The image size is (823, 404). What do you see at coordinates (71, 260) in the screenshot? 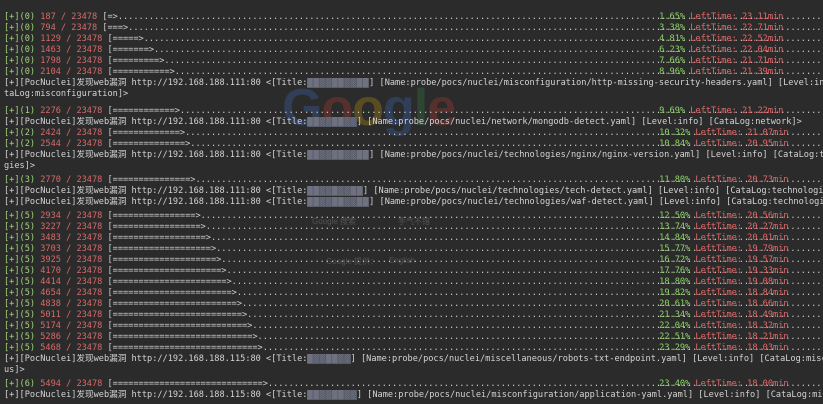
I see `progress-count: 3925 / 23478` at bounding box center [71, 260].